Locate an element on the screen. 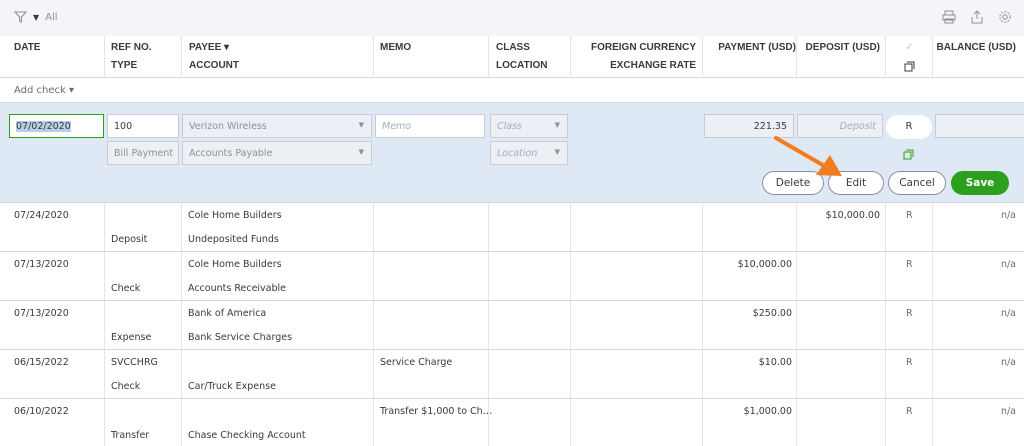 Image resolution: width=1024 pixels, height=446 pixels. col-class: CLASS is located at coordinates (513, 47).